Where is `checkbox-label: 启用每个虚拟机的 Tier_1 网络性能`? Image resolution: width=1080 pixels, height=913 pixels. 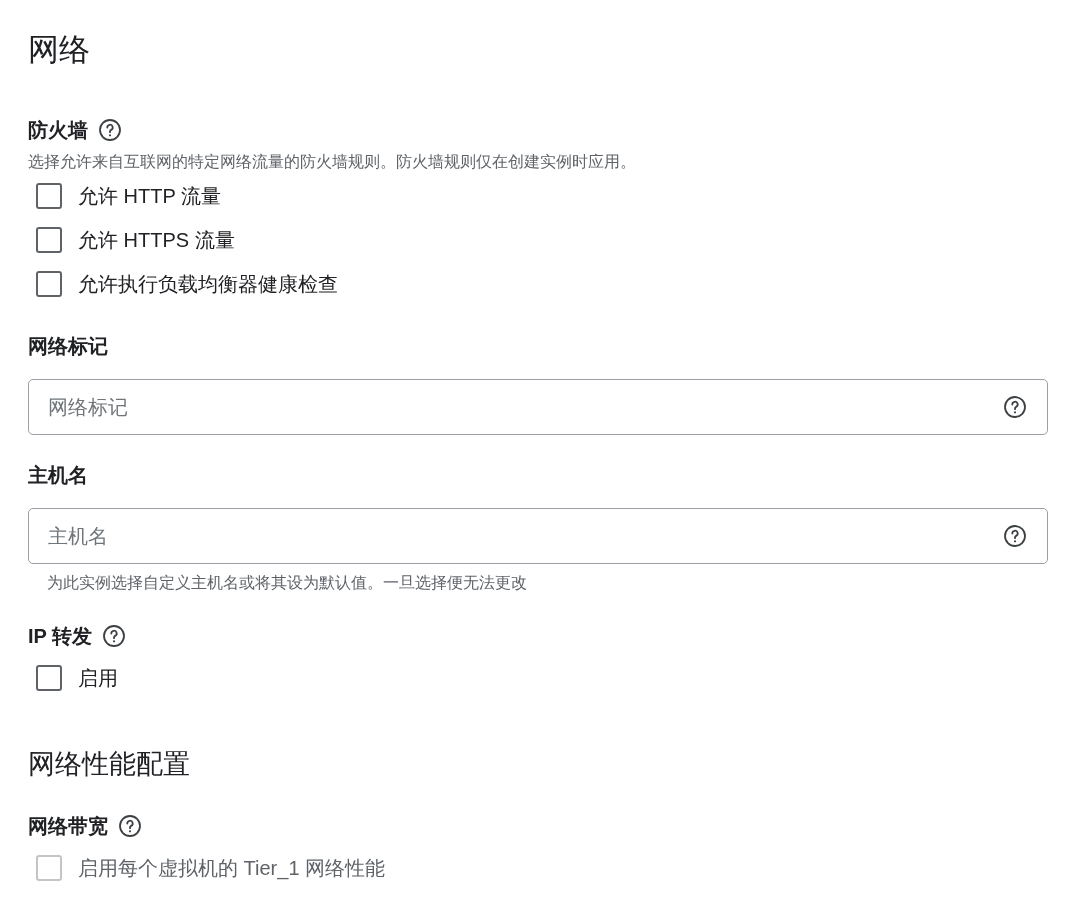
checkbox-label: 启用每个虚拟机的 Tier_1 网络性能 is located at coordinates (232, 868).